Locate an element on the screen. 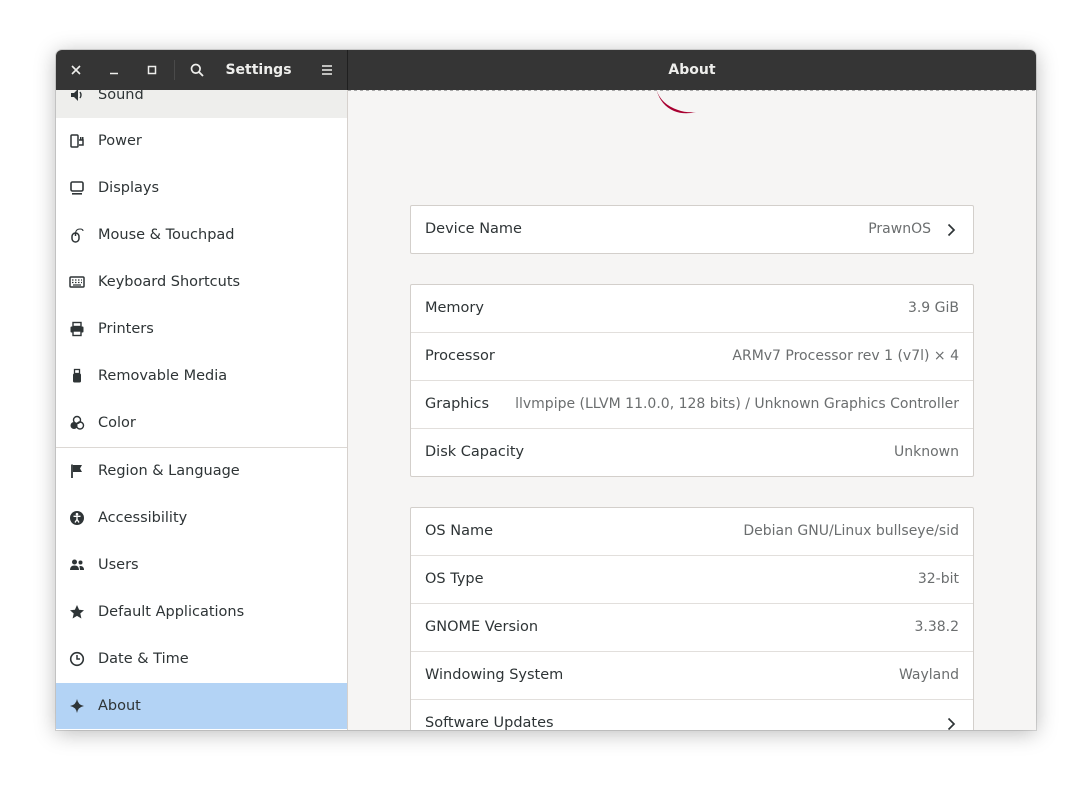 The height and width of the screenshot is (792, 1092). sidebar-item-label: Date & Time is located at coordinates (143, 659).